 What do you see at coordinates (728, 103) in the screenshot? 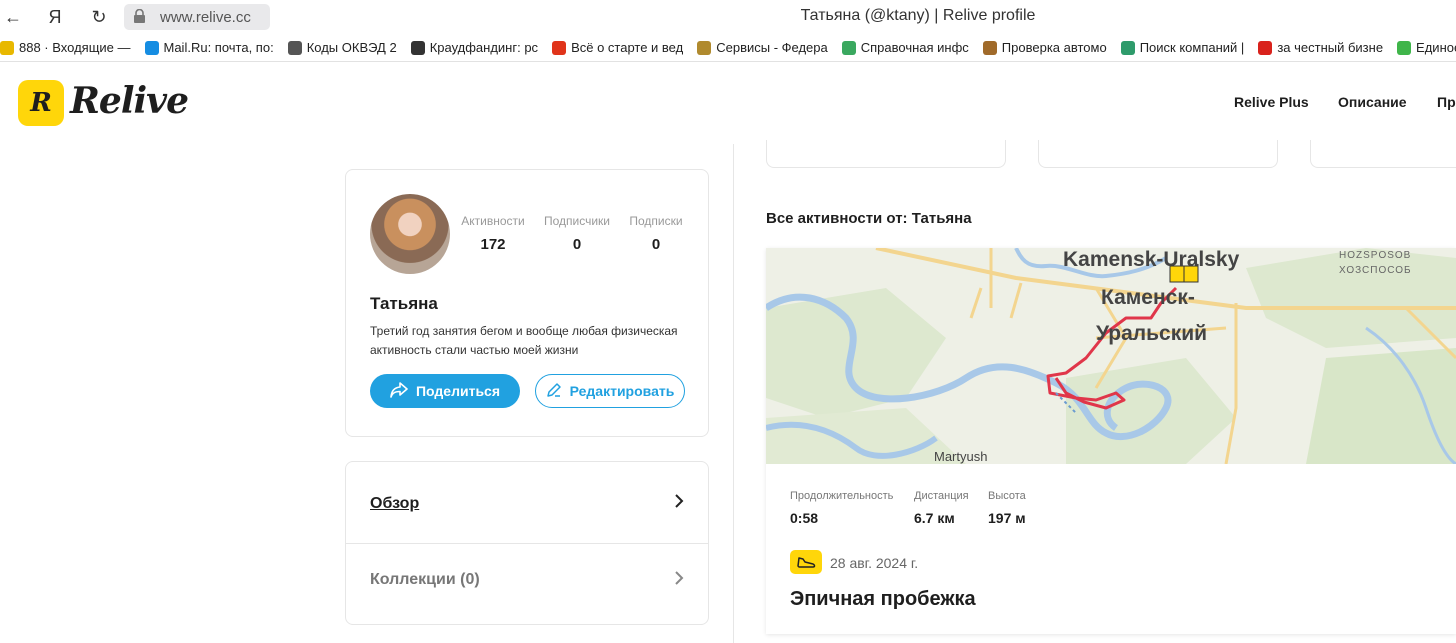
I see `site-header: R Relive Relive Plus Описание Пр` at bounding box center [728, 103].